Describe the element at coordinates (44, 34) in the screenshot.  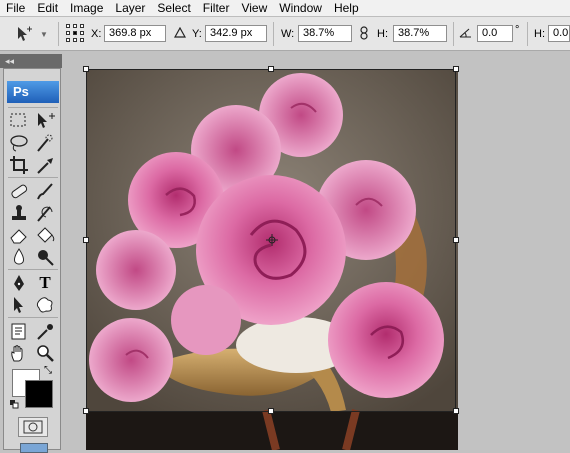
I see `tool-preset-dropdown-icon: ▼` at that location.